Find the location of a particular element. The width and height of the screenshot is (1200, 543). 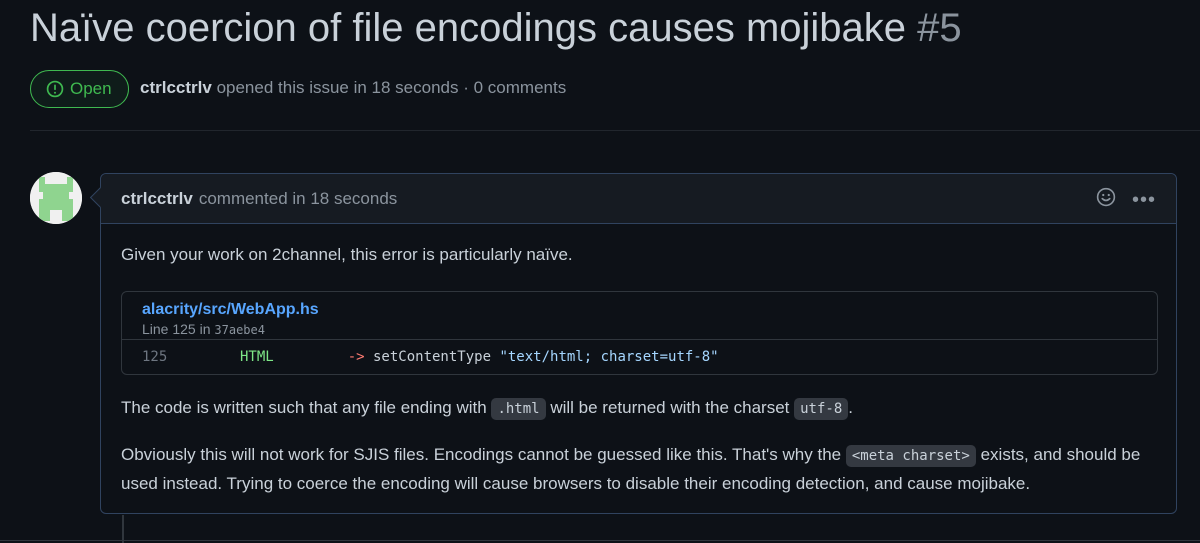

avatar is located at coordinates (56, 198).